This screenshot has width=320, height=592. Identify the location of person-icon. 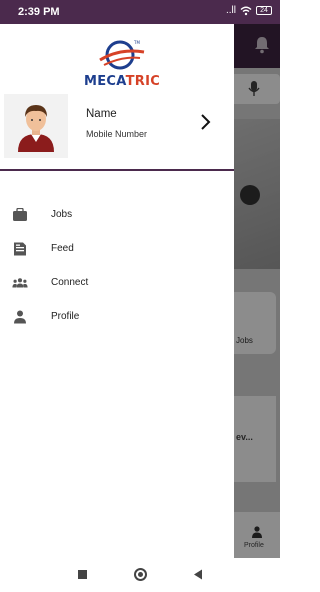
(20, 317).